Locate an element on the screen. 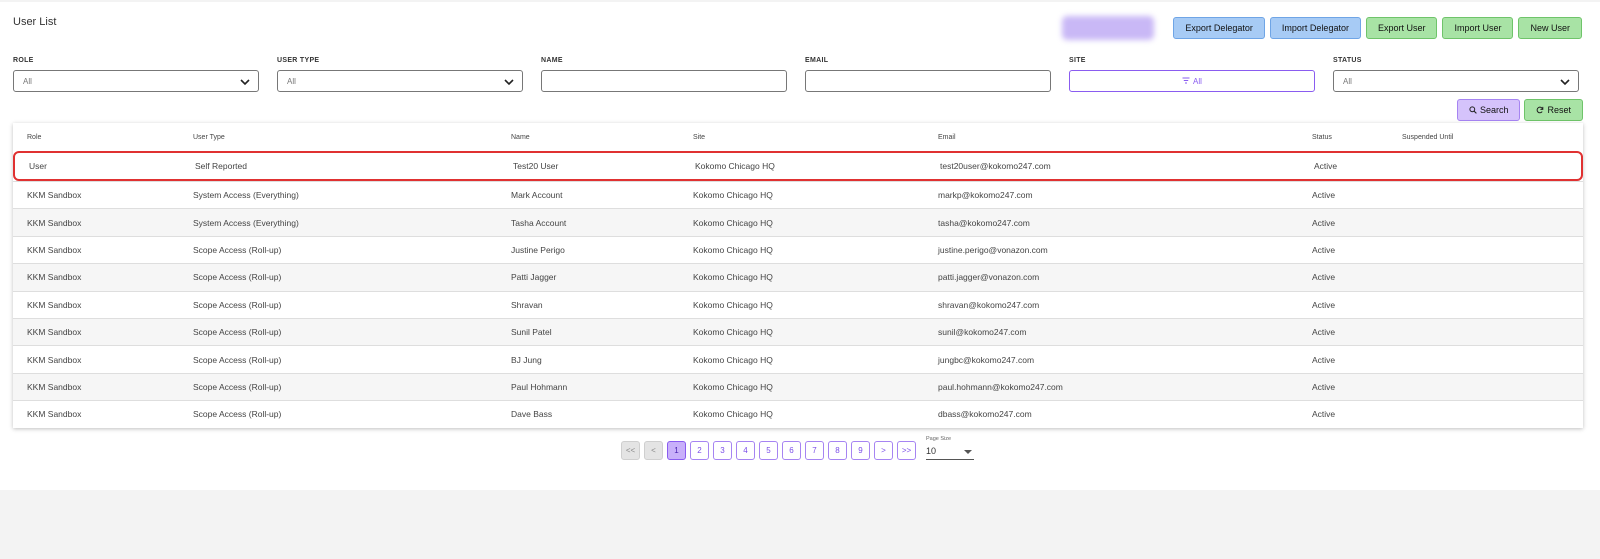 This screenshot has width=1600, height=559. prev-page-button: < is located at coordinates (653, 450).